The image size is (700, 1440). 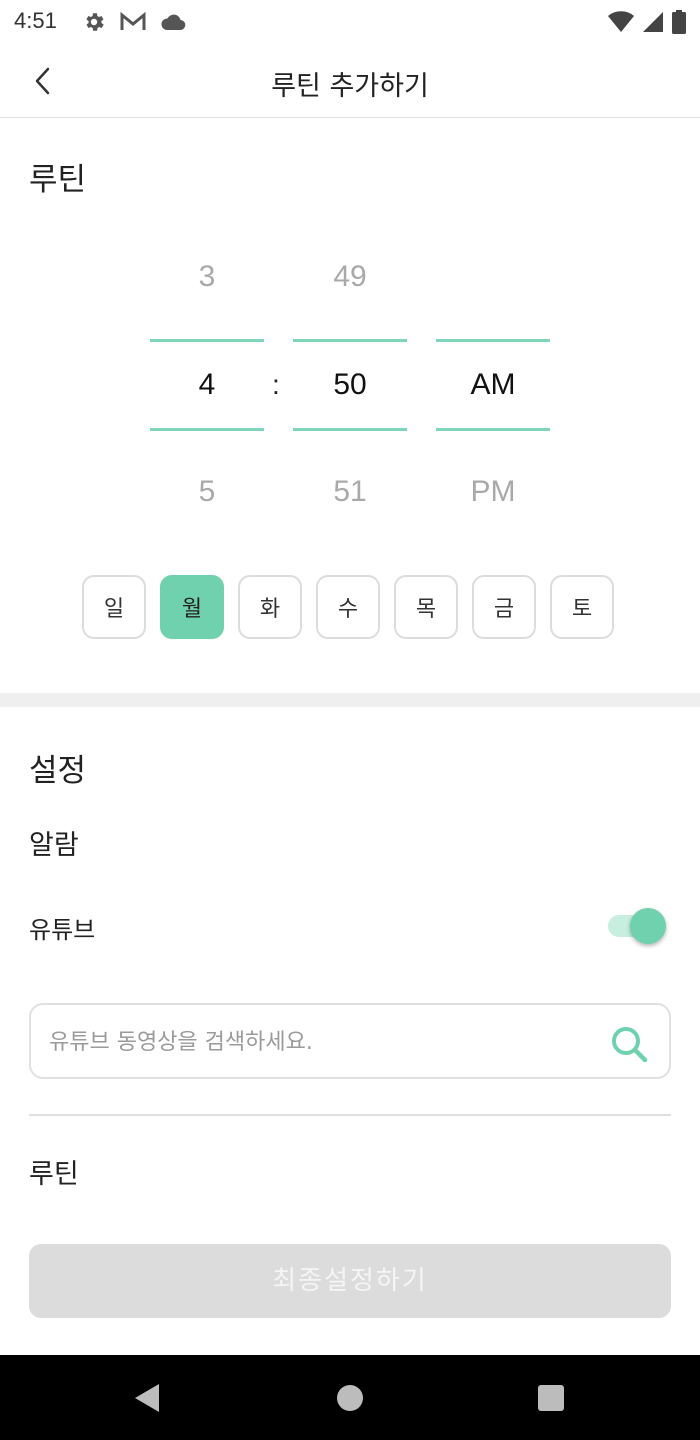 I want to click on day-wednesday: 수, so click(x=348, y=607).